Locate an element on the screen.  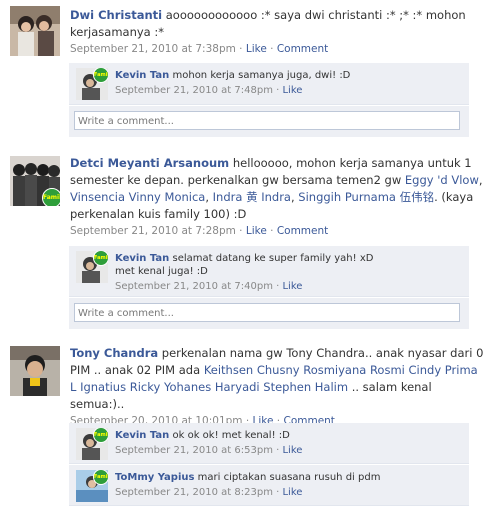
tagged-friend-link: Keithsen Chusny is located at coordinates (252, 370).